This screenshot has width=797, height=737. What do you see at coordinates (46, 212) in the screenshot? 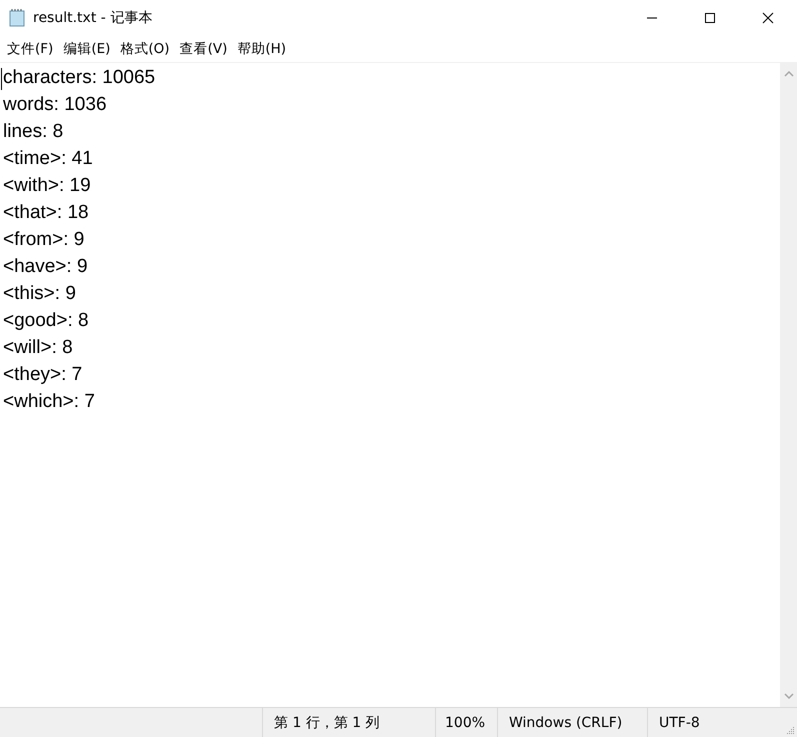
I see `text-line: <that>: 18` at bounding box center [46, 212].